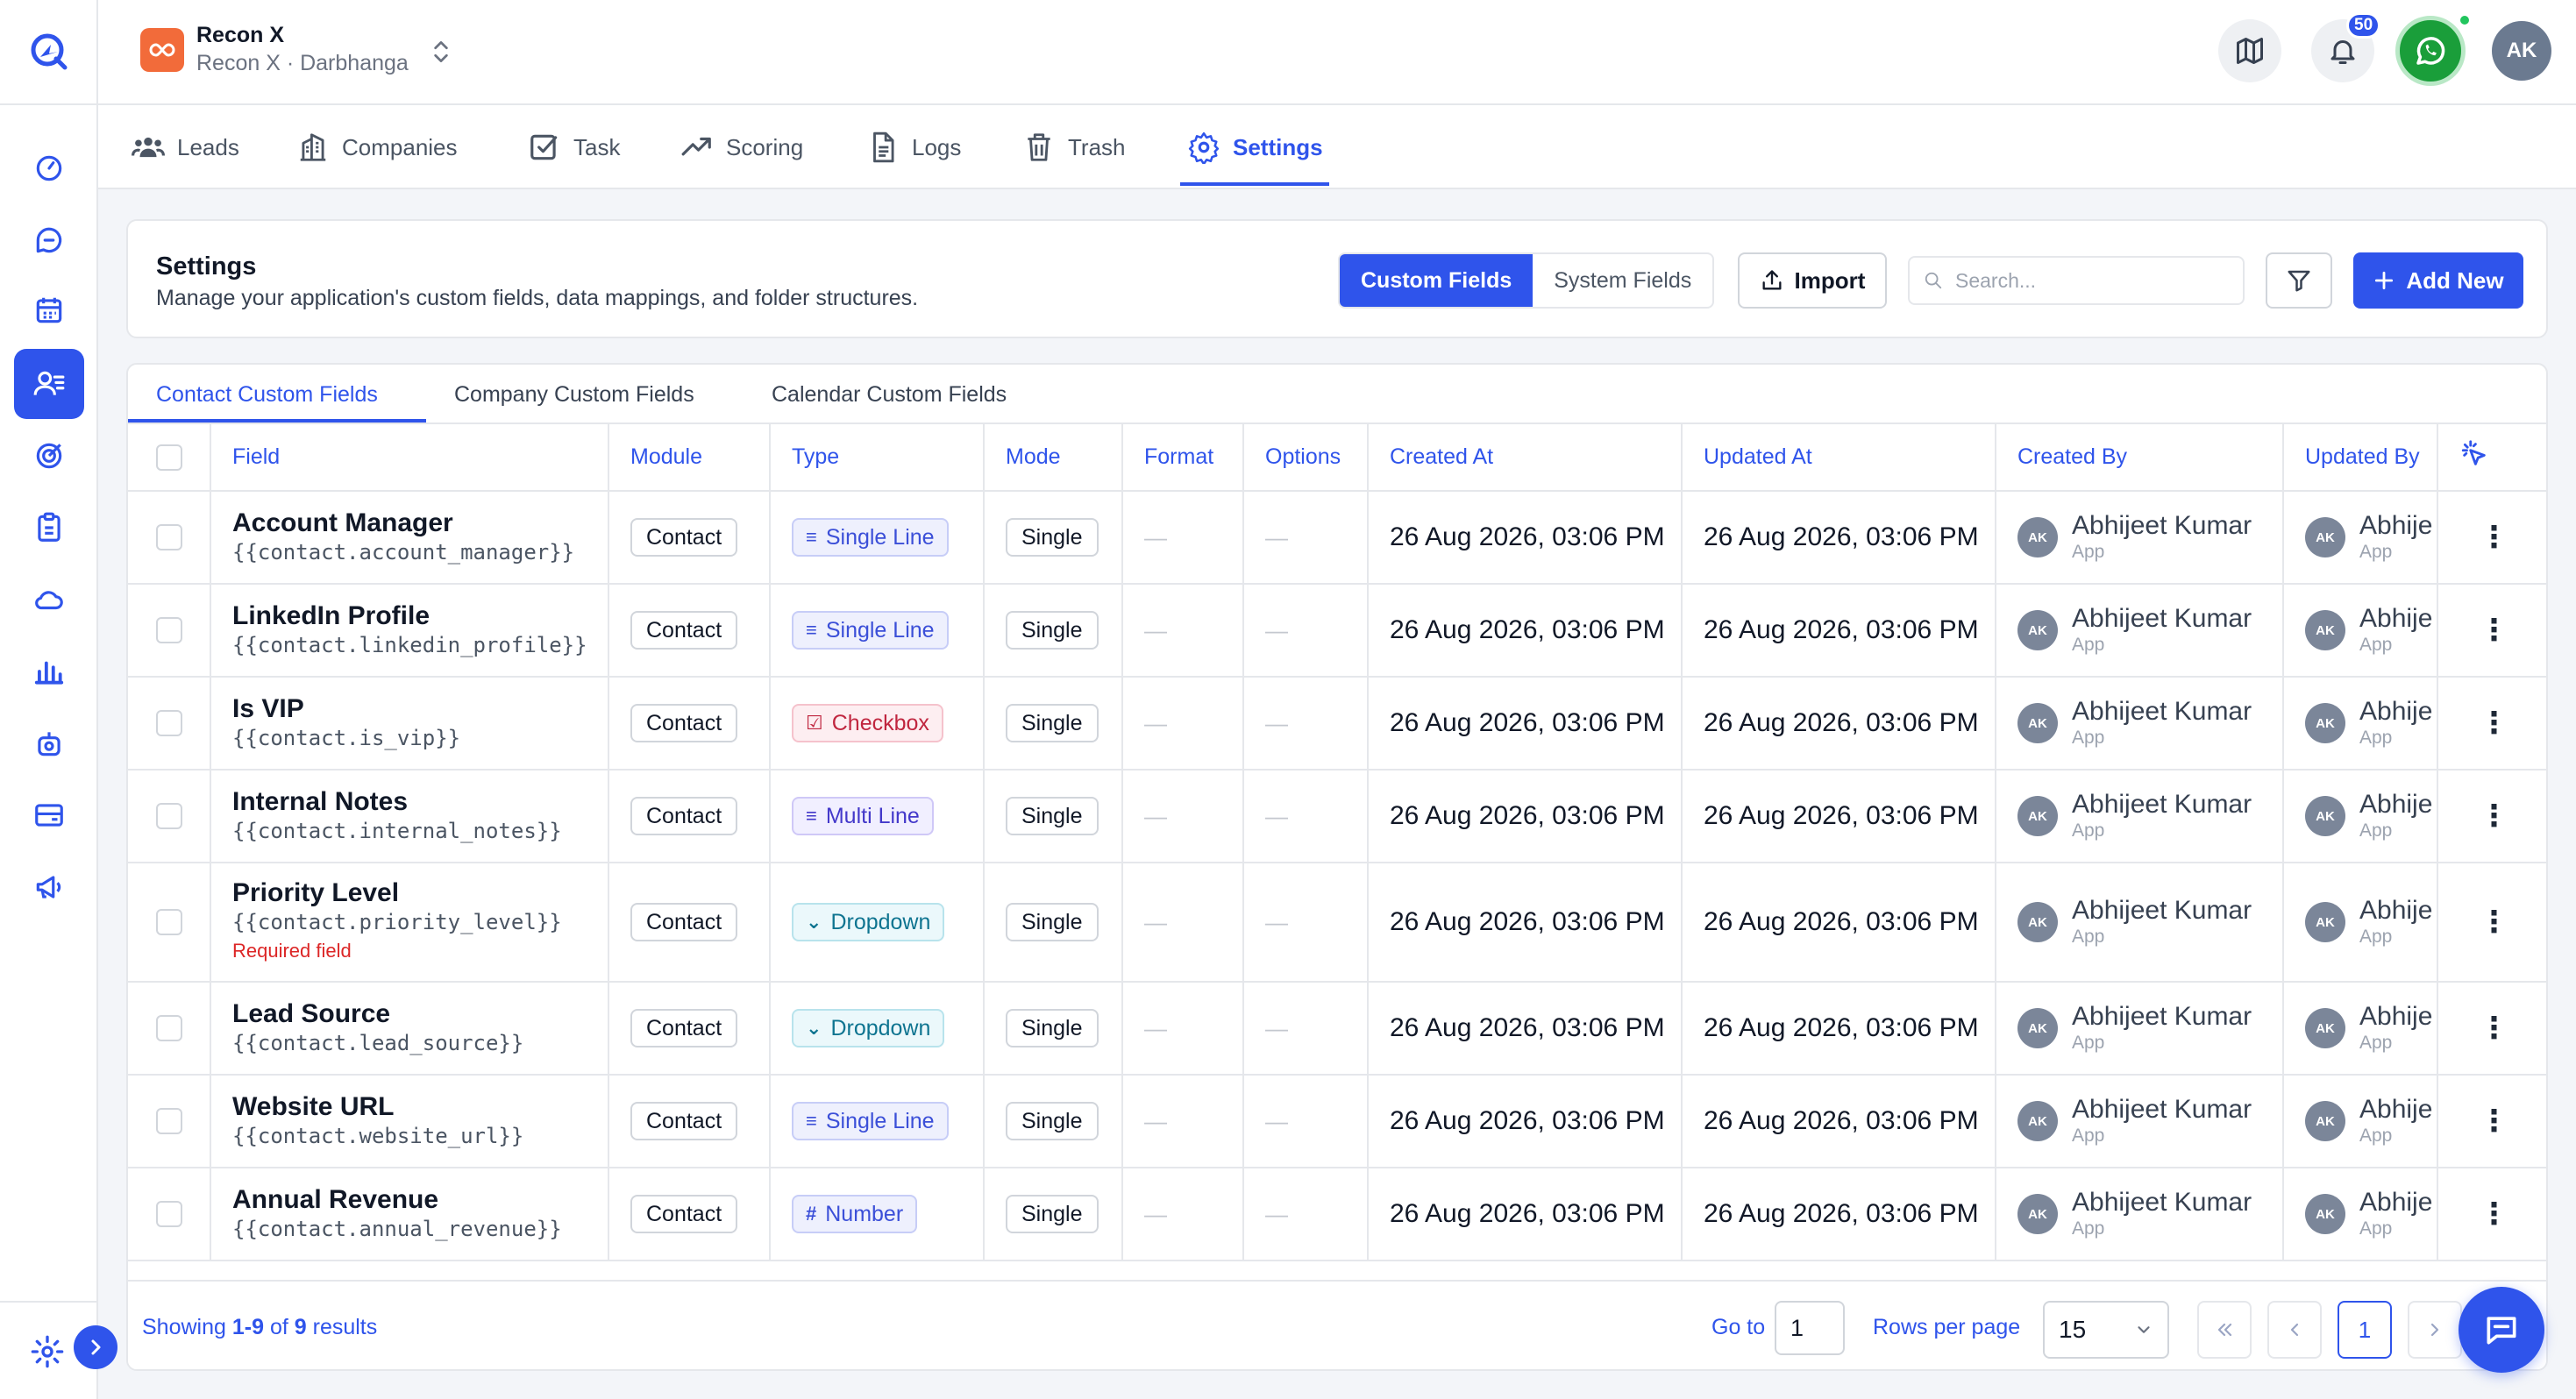 This screenshot has height=1399, width=2576. What do you see at coordinates (1839, 458) in the screenshot?
I see `col-updated-at: Updated At` at bounding box center [1839, 458].